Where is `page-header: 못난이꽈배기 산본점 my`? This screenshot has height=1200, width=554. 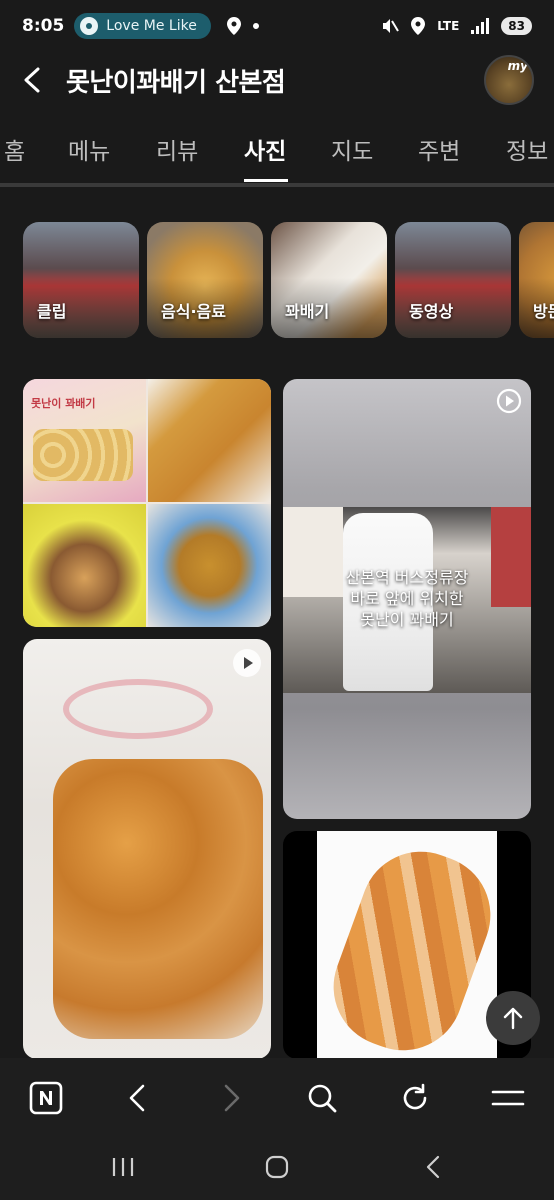
page-header: 못난이꽈배기 산본점 my is located at coordinates (277, 80).